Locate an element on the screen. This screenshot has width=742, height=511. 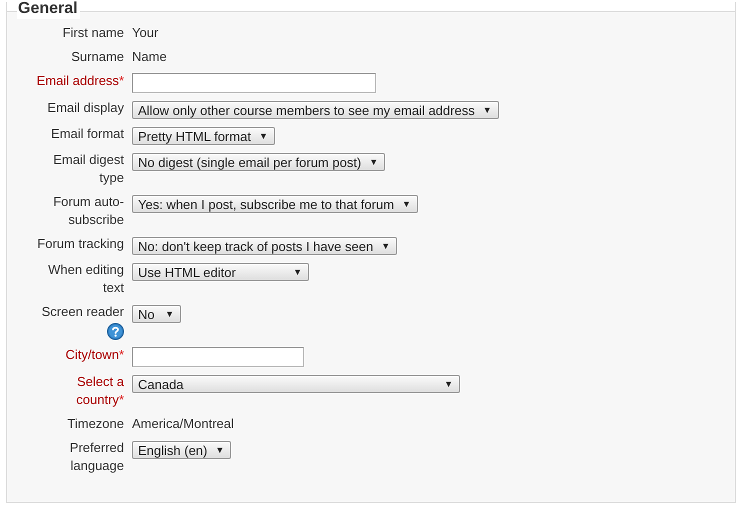
field-label: When editing text is located at coordinates (85, 279).